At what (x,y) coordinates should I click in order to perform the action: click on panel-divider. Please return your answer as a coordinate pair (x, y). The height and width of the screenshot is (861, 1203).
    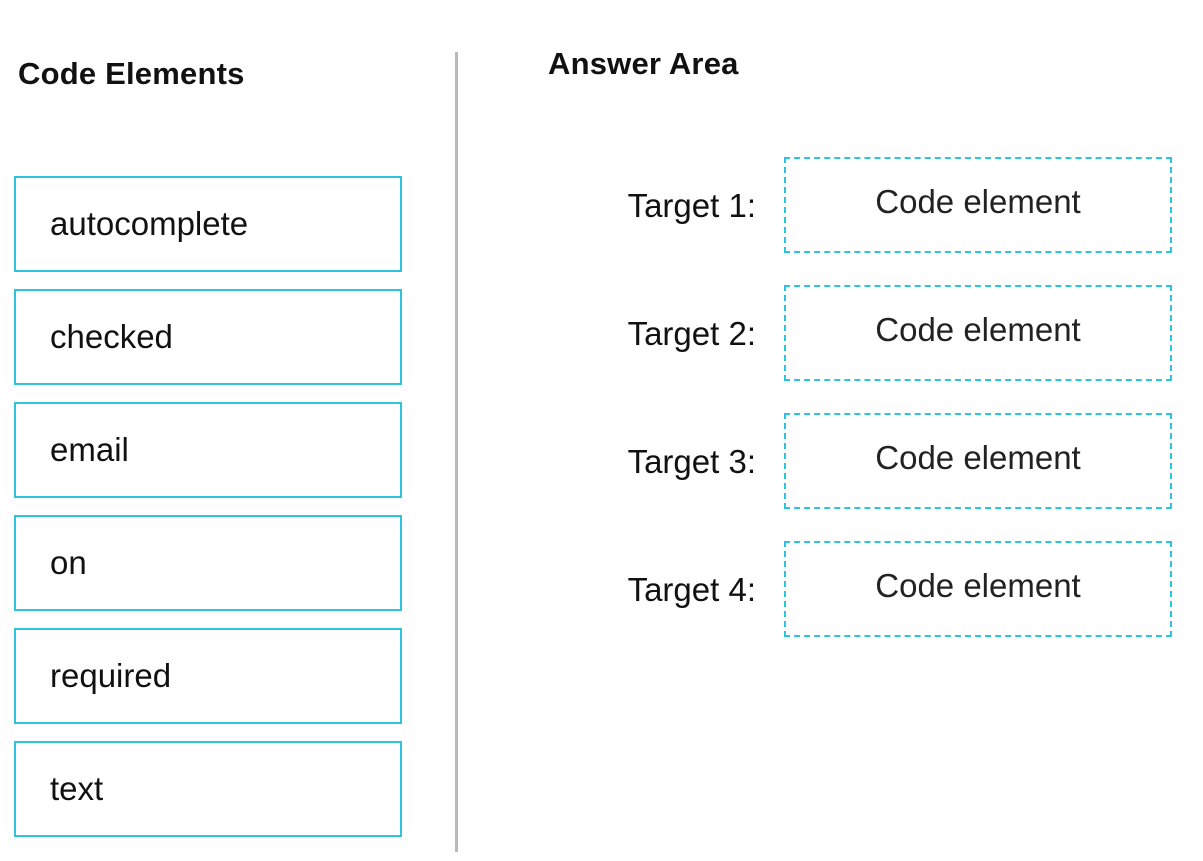
    Looking at the image, I should click on (456, 452).